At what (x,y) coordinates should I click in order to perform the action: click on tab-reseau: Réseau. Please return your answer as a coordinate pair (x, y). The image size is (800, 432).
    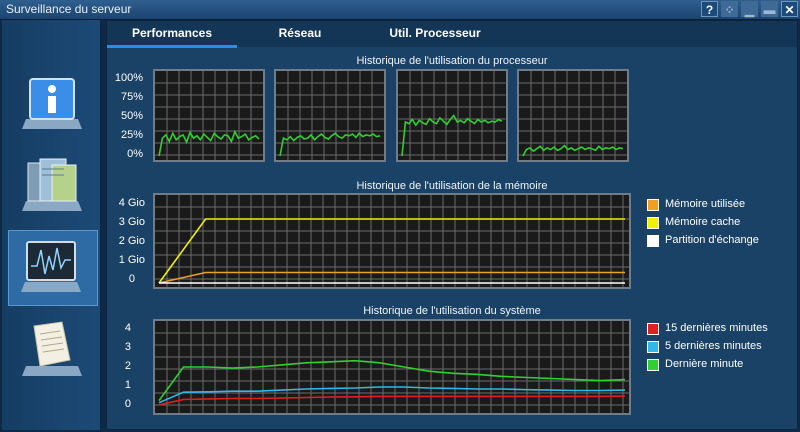
    Looking at the image, I should click on (300, 33).